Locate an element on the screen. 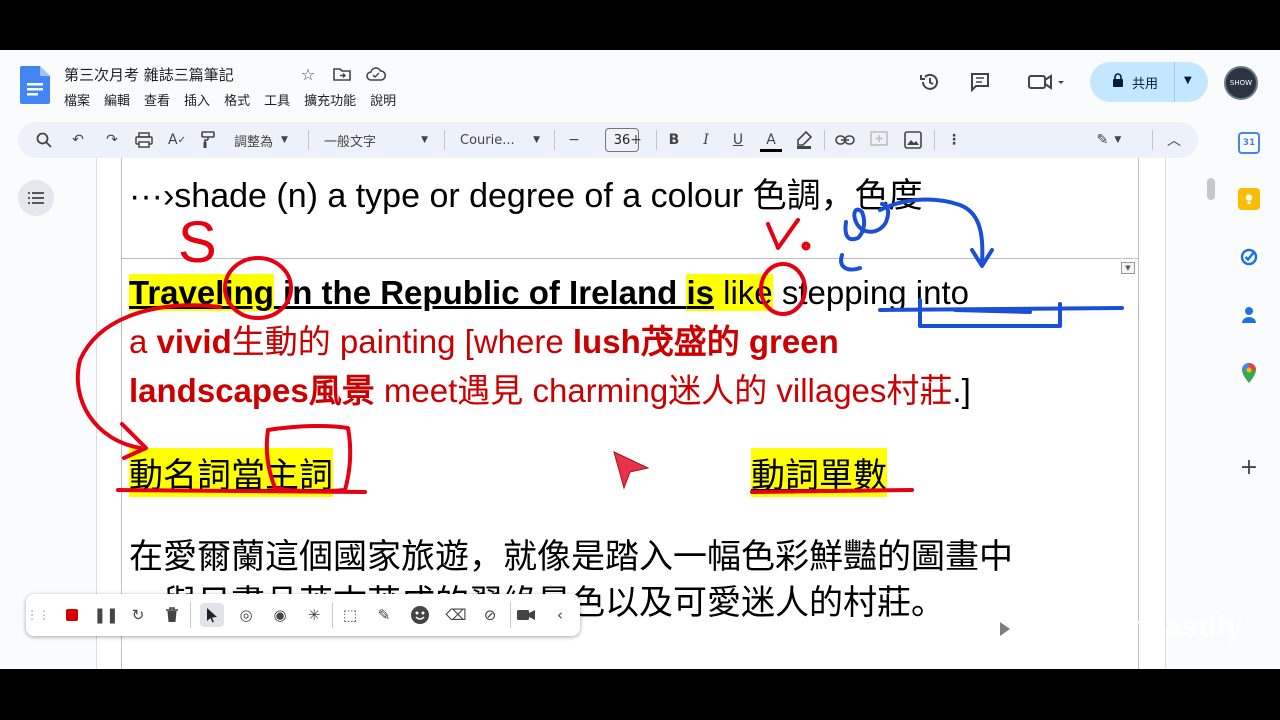 The image size is (1280, 720). menu-bar: 檔案 編輯 查看 插入 格式 工具 擴充功能 說明 is located at coordinates (230, 99).